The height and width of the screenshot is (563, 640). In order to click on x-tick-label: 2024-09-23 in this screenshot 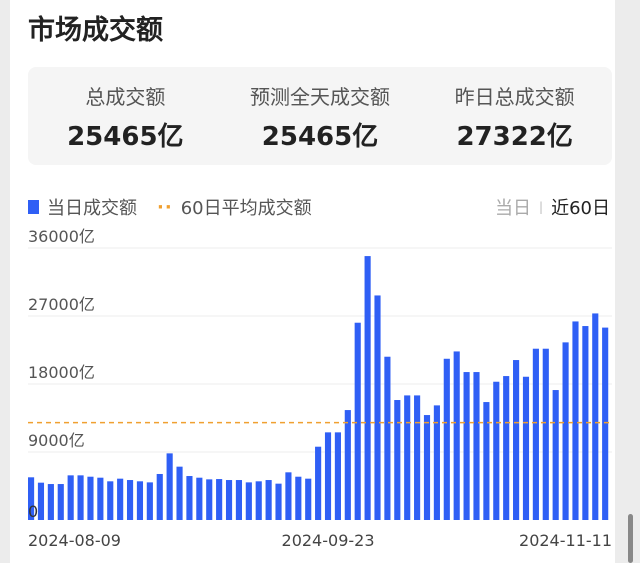, I will do `click(328, 540)`.